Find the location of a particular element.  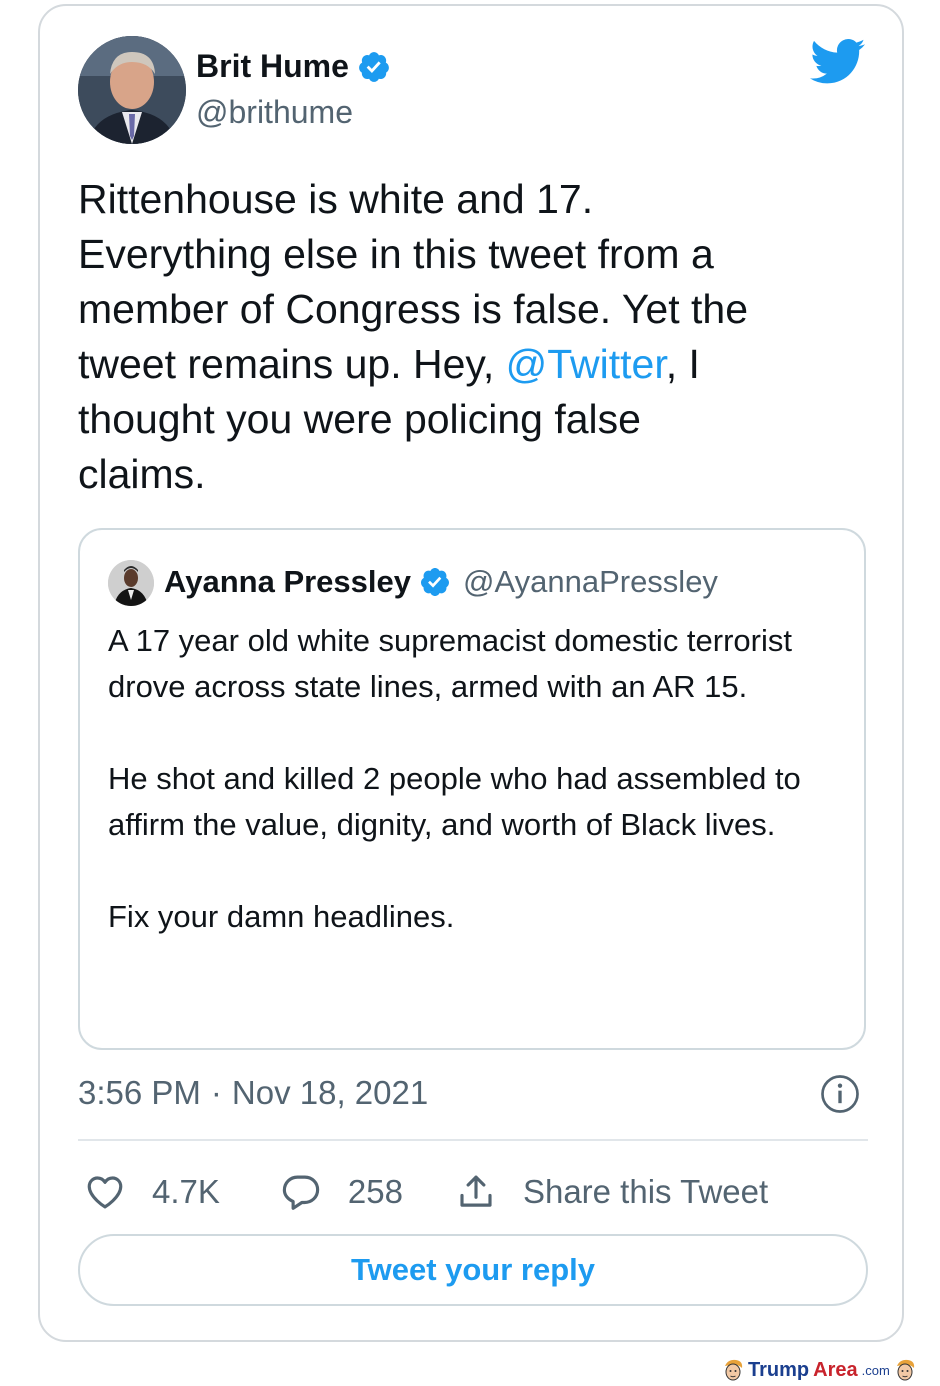

quoted-paragraph: Fix your damn headlines. is located at coordinates (281, 916).